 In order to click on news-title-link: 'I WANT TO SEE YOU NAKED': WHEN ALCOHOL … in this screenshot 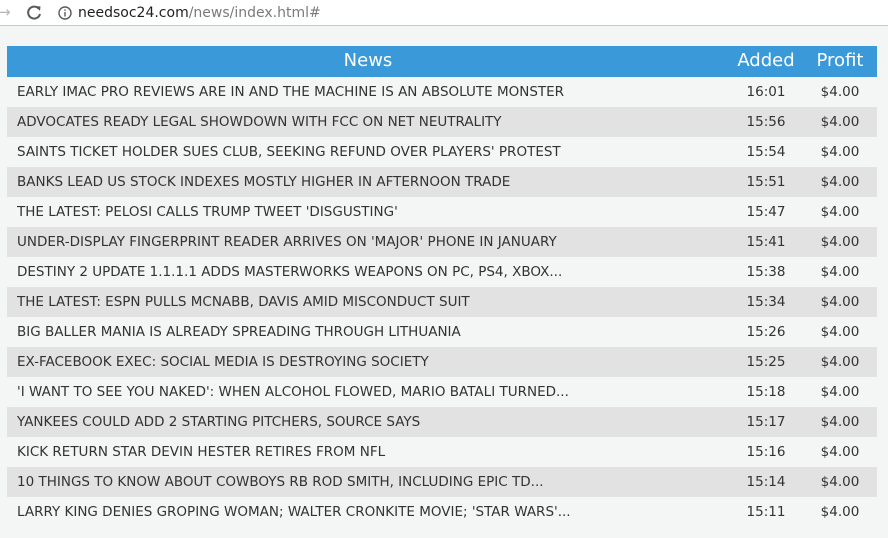, I will do `click(367, 392)`.